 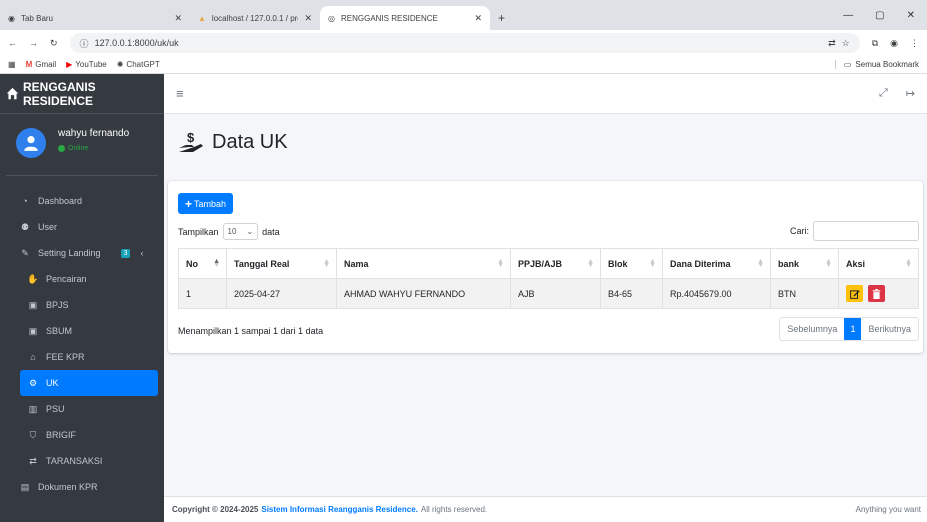 I want to click on brand-text: RENGGANIS RESIDENCE, so click(x=59, y=93).